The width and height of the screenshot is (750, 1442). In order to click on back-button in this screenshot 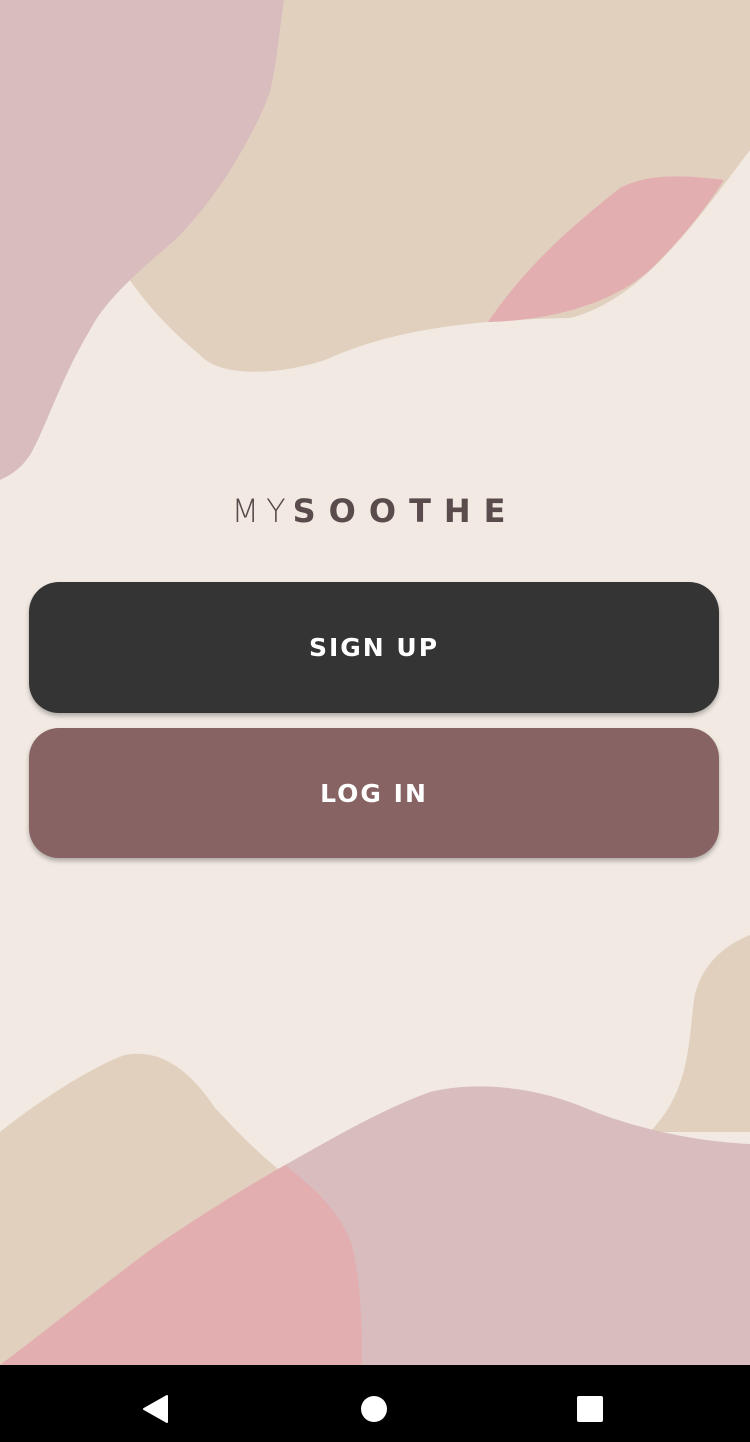, I will do `click(156, 1409)`.